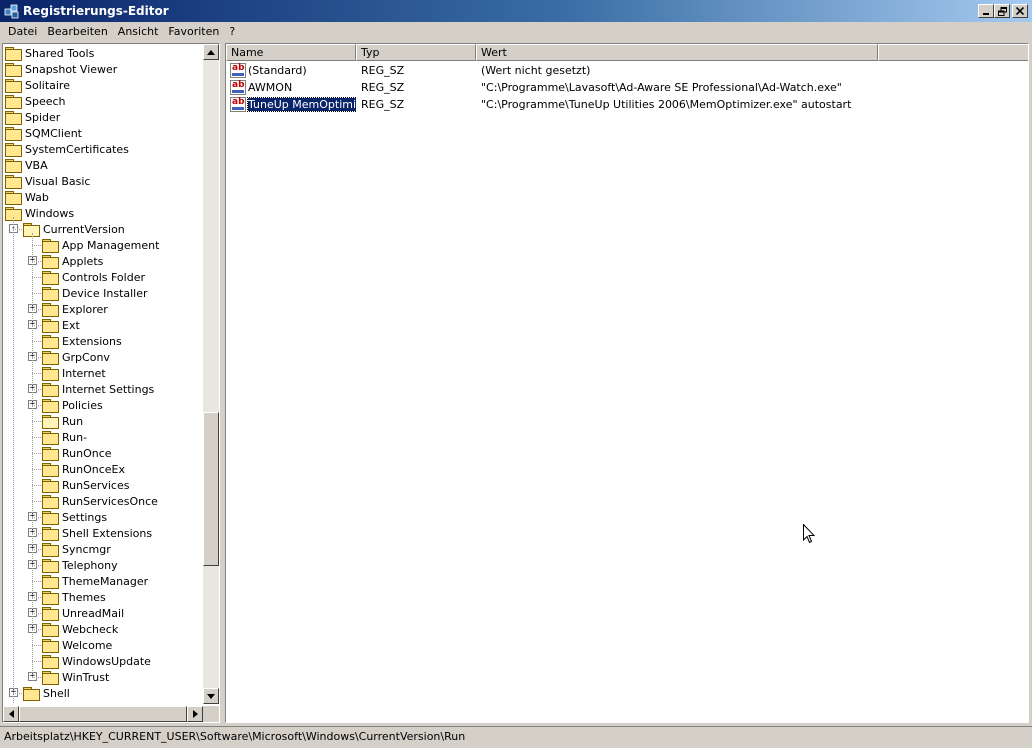 The width and height of the screenshot is (1032, 748). Describe the element at coordinates (211, 714) in the screenshot. I see `scroll-corner` at that location.